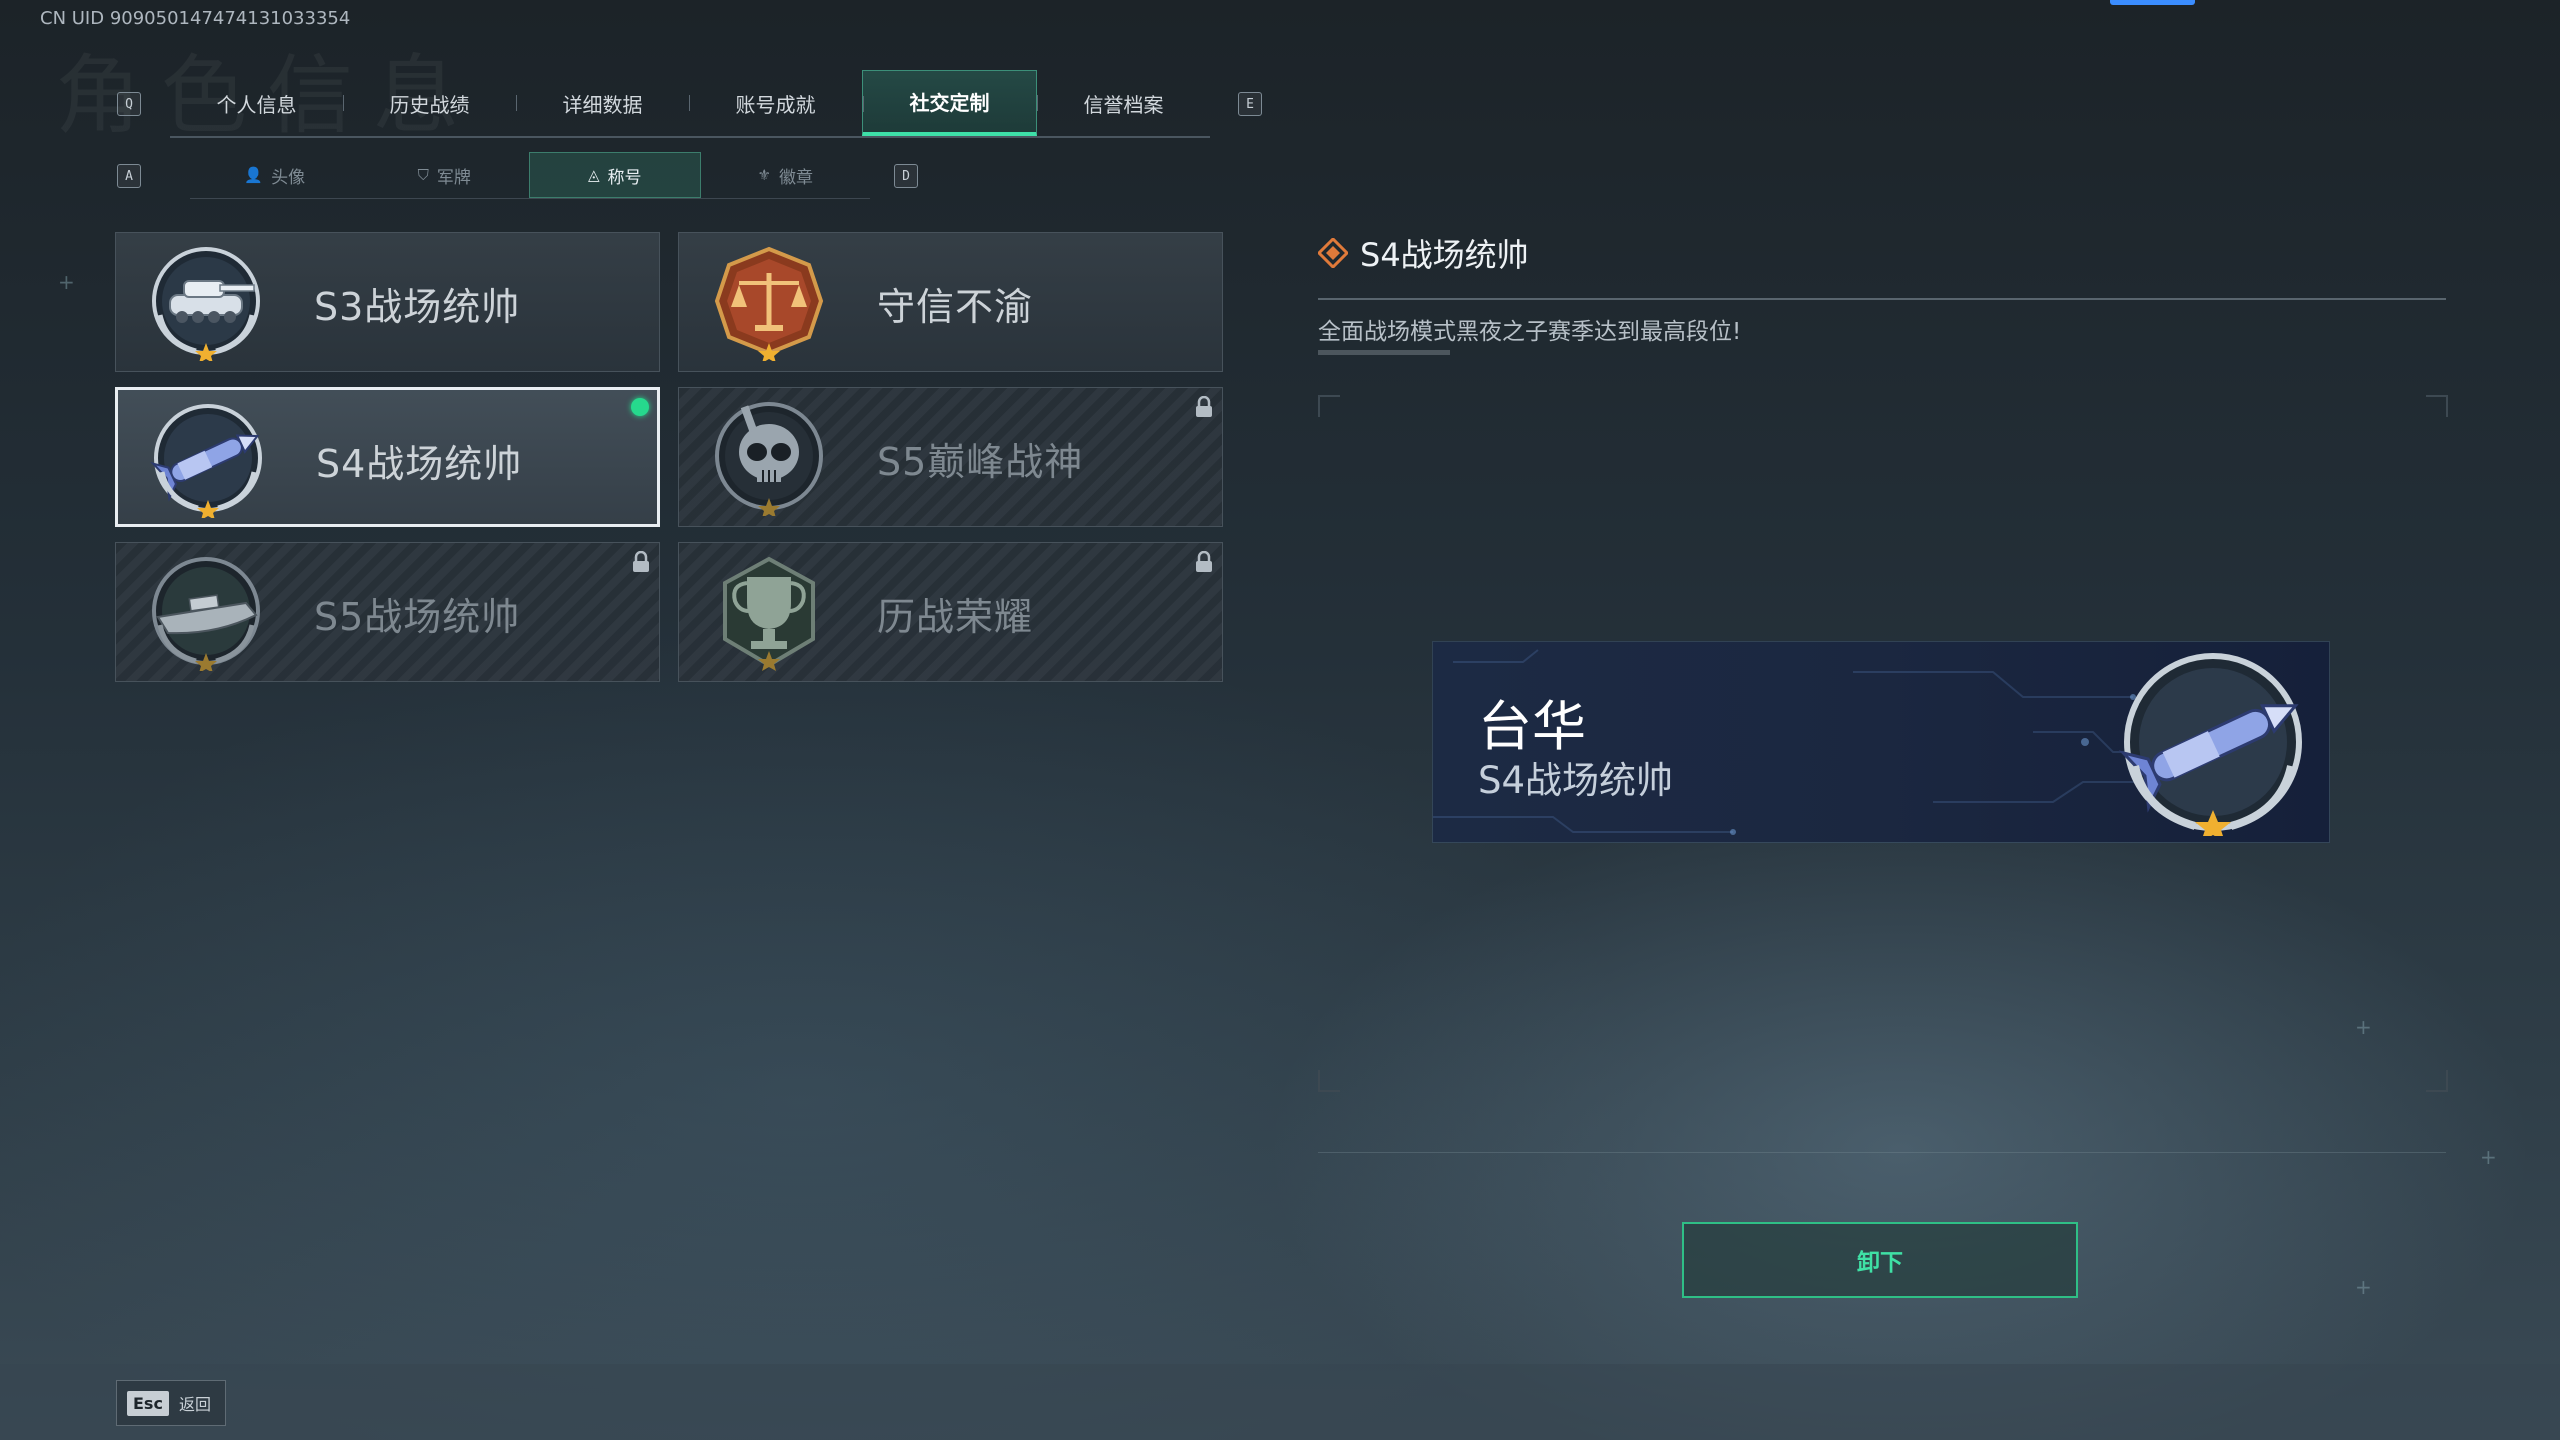  What do you see at coordinates (980, 461) in the screenshot?
I see `title-card-label: S5巅峰战神` at bounding box center [980, 461].